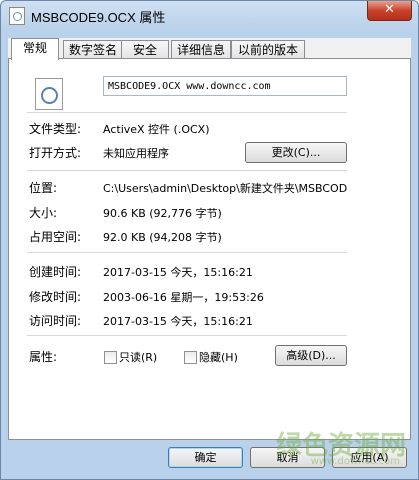  What do you see at coordinates (93, 49) in the screenshot?
I see `tab-digital-signatures: 数字签名` at bounding box center [93, 49].